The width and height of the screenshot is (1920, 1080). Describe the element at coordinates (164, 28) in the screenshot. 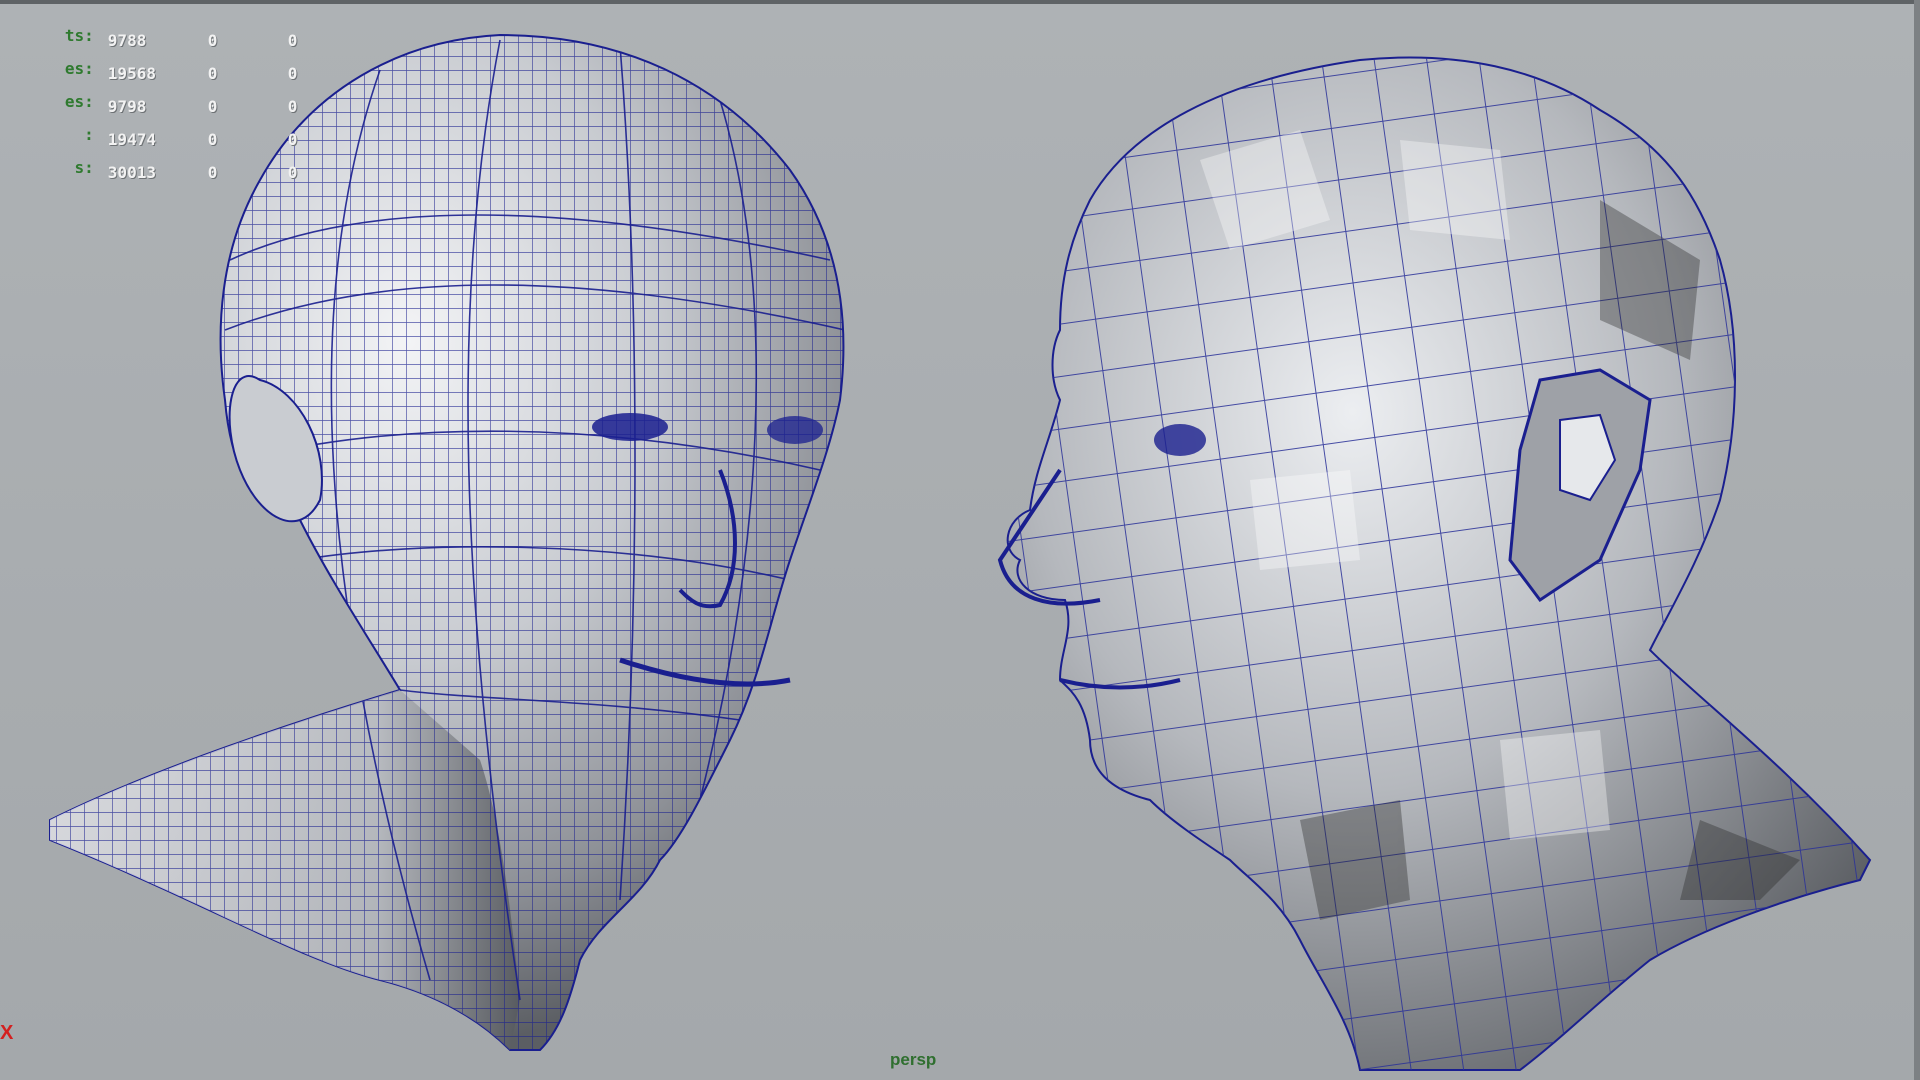

I see `hud-row: ts: 9788 0 0` at that location.